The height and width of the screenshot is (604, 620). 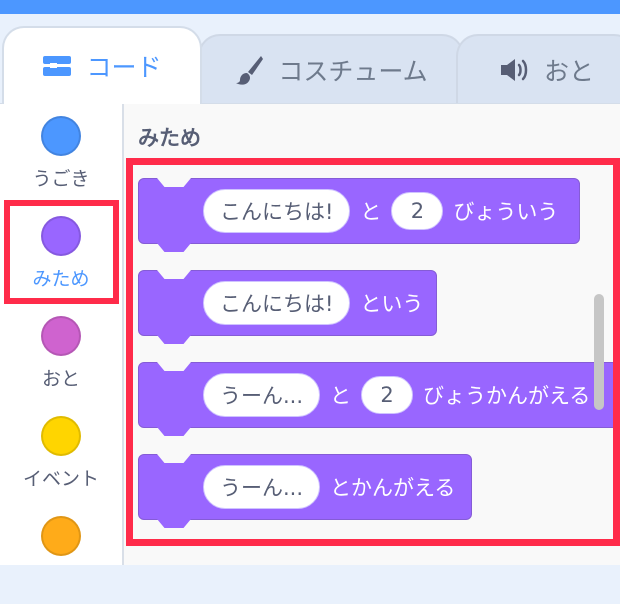 What do you see at coordinates (124, 67) in the screenshot?
I see `tab-code-label: コード` at bounding box center [124, 67].